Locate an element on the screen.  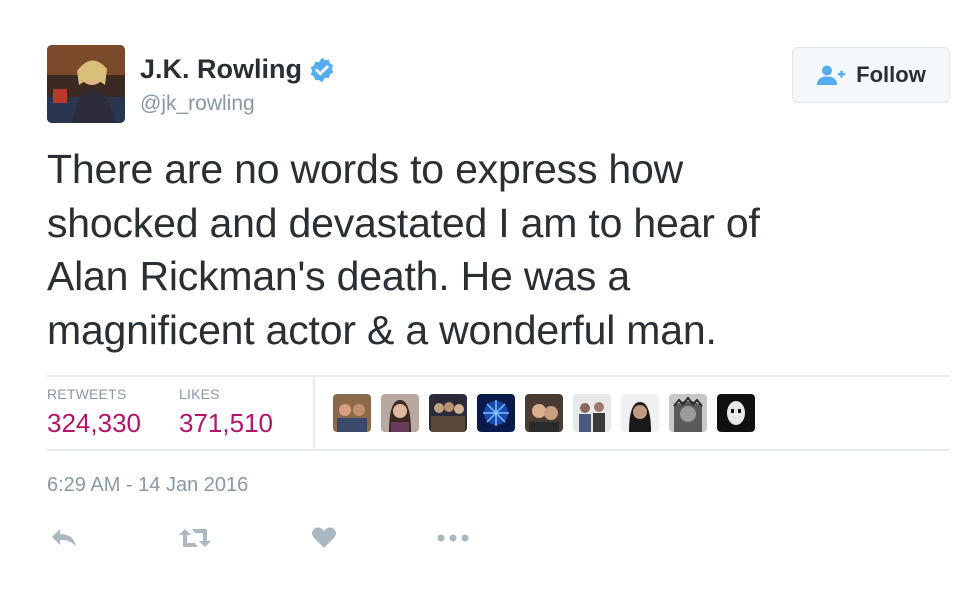
verified-badge-icon is located at coordinates (322, 69).